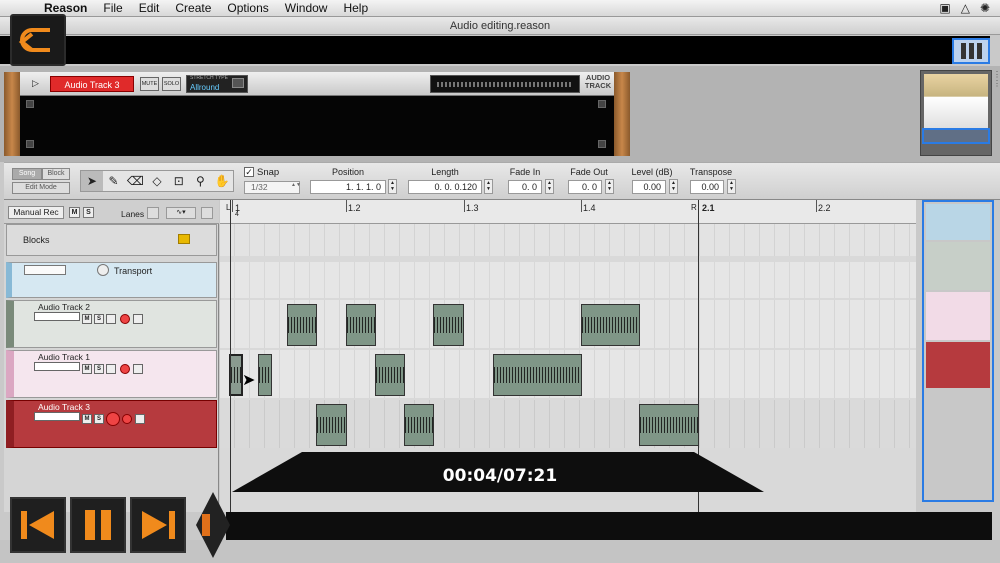  Describe the element at coordinates (649, 187) in the screenshot. I see `level-field: 0.00` at that location.